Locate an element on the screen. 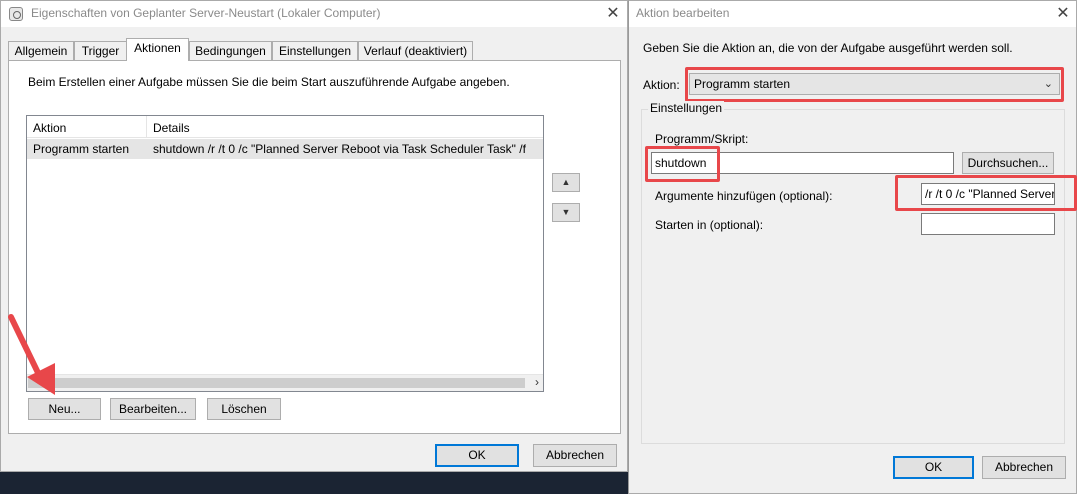 This screenshot has width=1077, height=494. settings-group-label: Einstellungen is located at coordinates (686, 108).